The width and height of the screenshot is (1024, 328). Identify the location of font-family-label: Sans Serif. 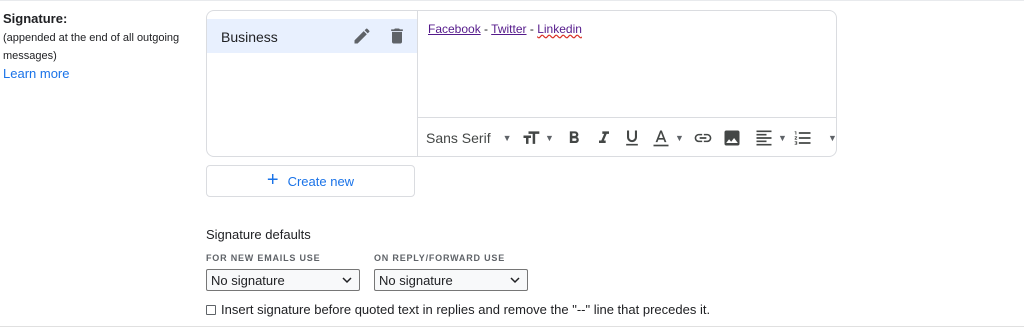
(458, 138).